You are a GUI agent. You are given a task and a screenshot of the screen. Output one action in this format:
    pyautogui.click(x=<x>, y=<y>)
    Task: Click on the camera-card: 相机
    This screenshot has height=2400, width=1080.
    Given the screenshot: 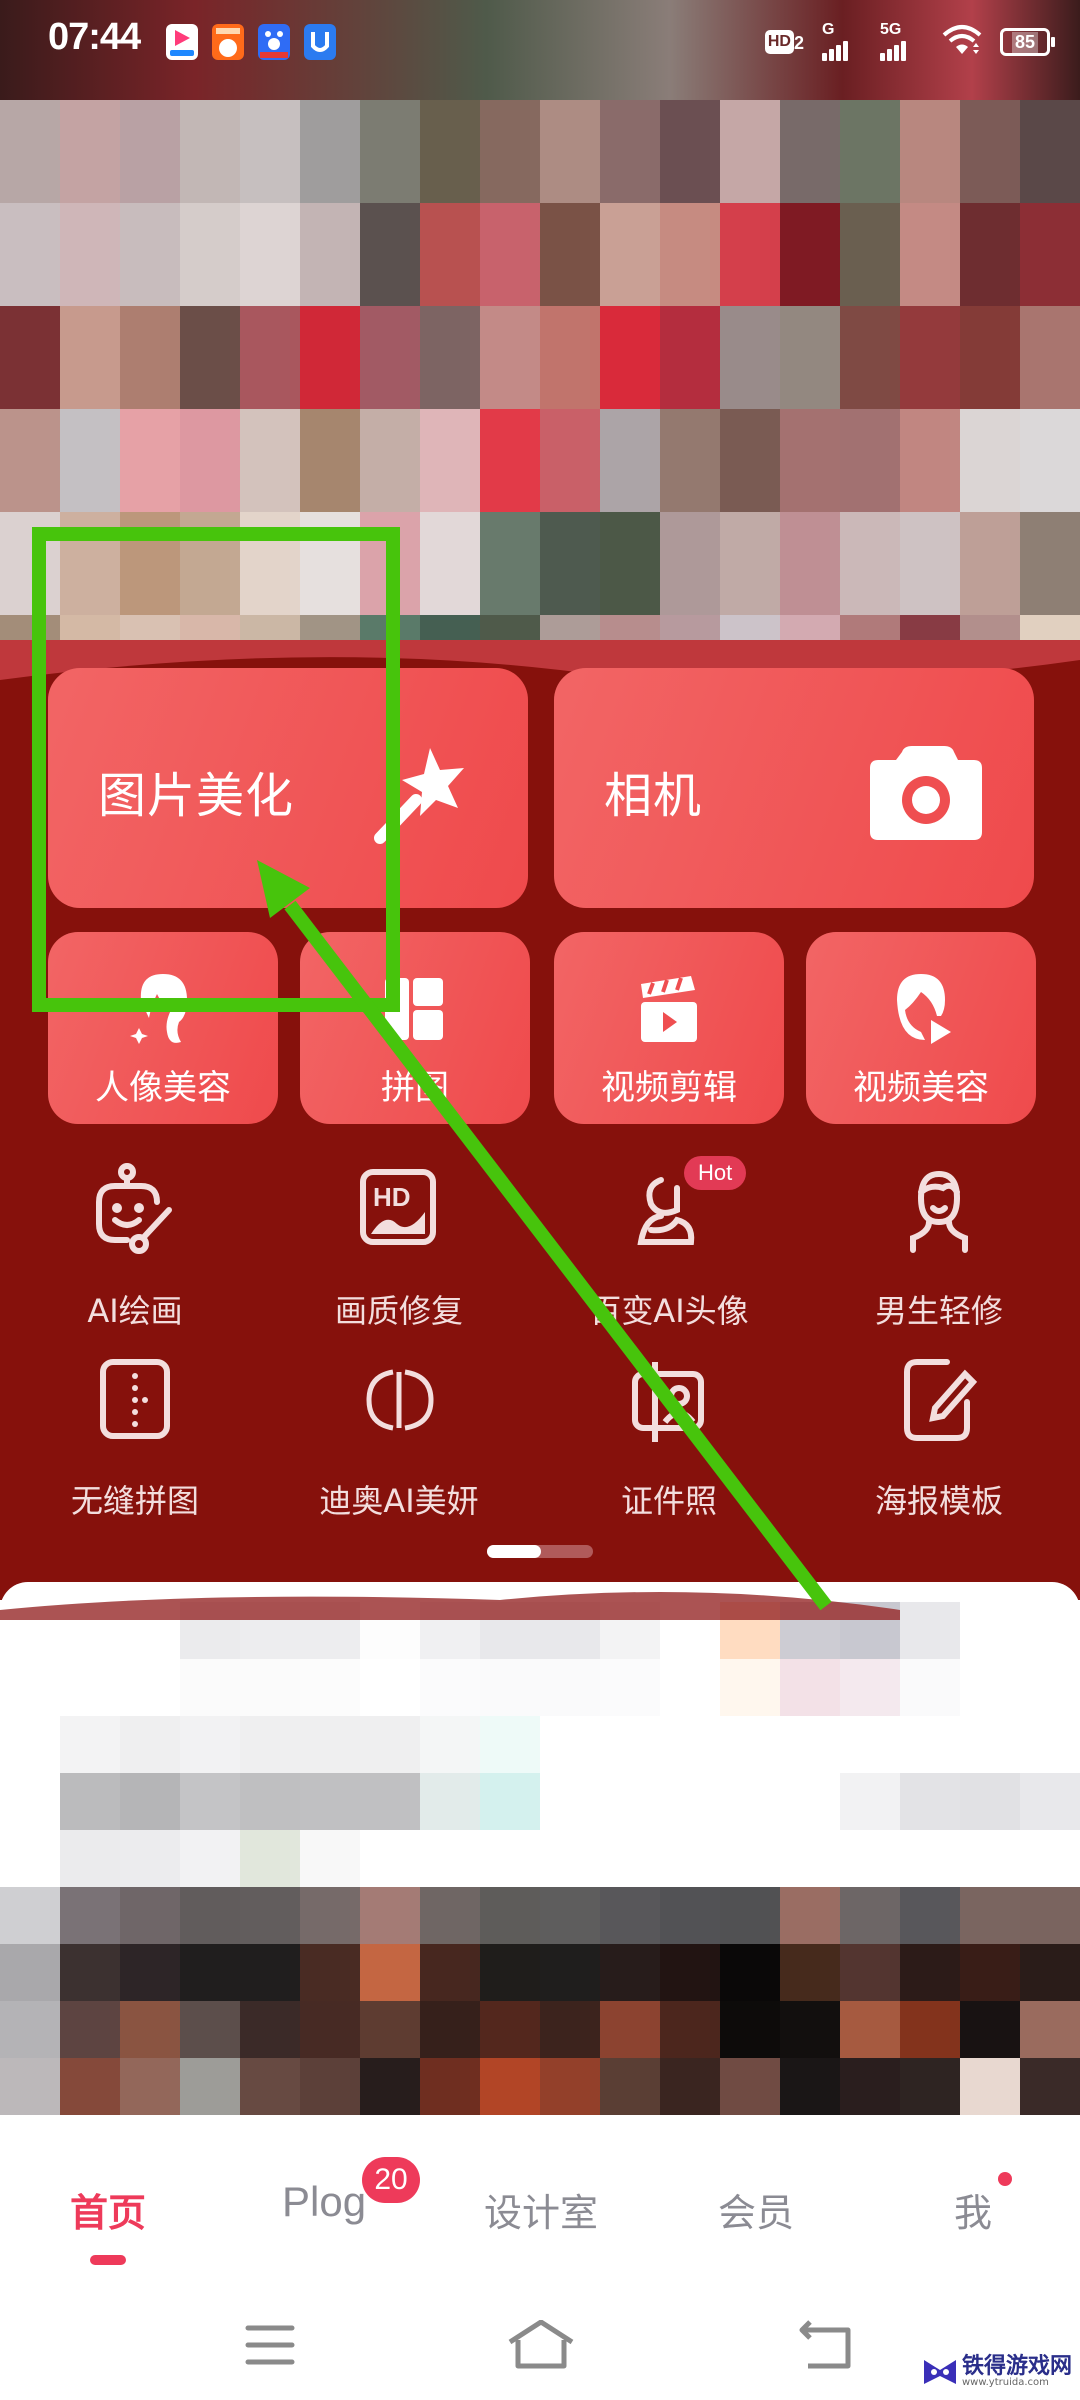 What is the action you would take?
    pyautogui.click(x=794, y=788)
    